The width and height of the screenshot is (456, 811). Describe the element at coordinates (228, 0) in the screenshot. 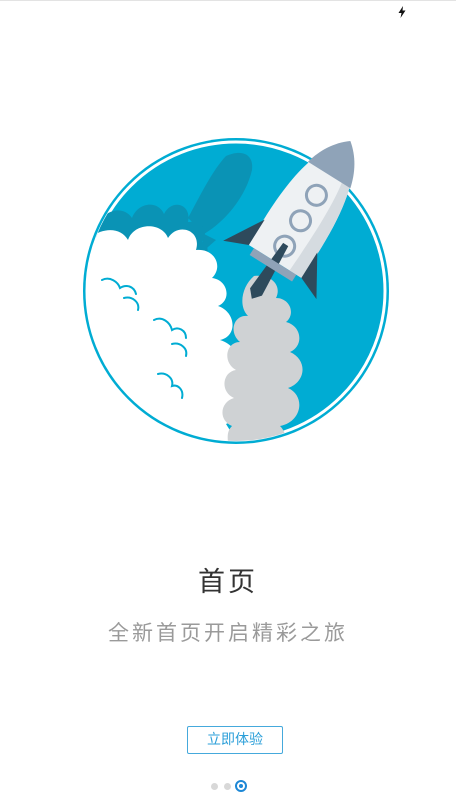

I see `status-bar-divider` at that location.